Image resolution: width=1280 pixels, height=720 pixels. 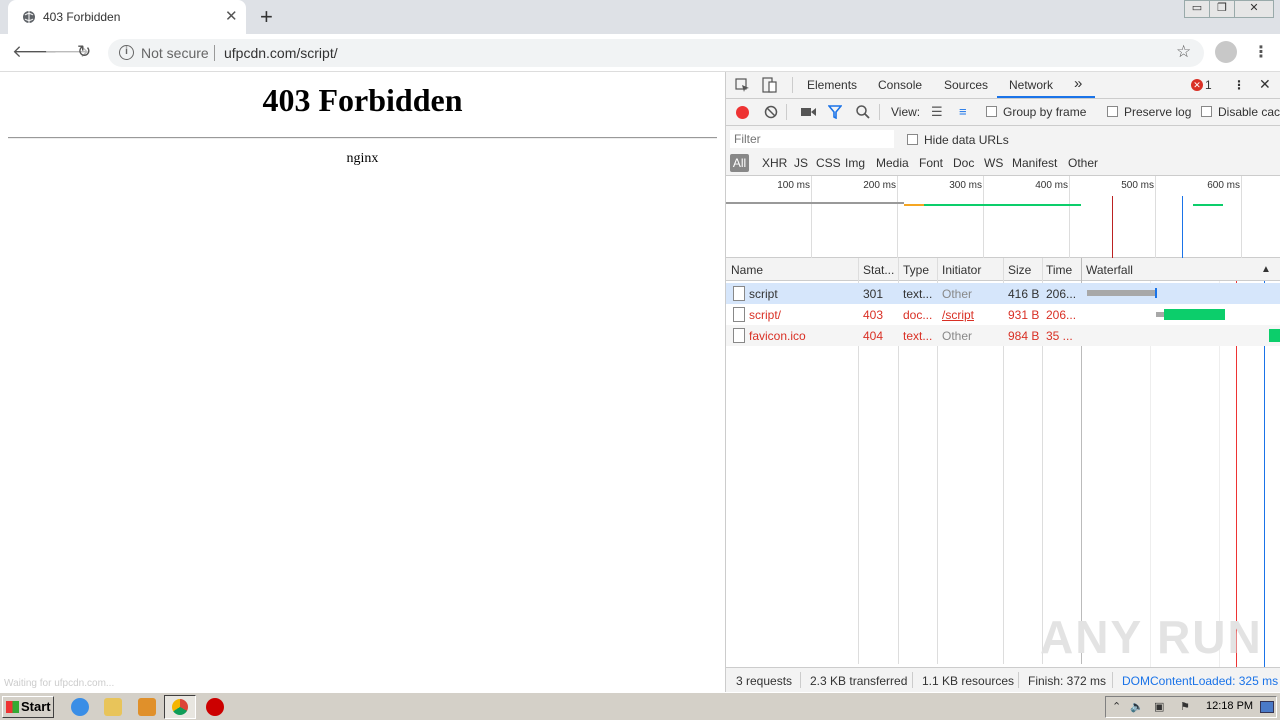 I want to click on tab-divider, so click(x=792, y=85).